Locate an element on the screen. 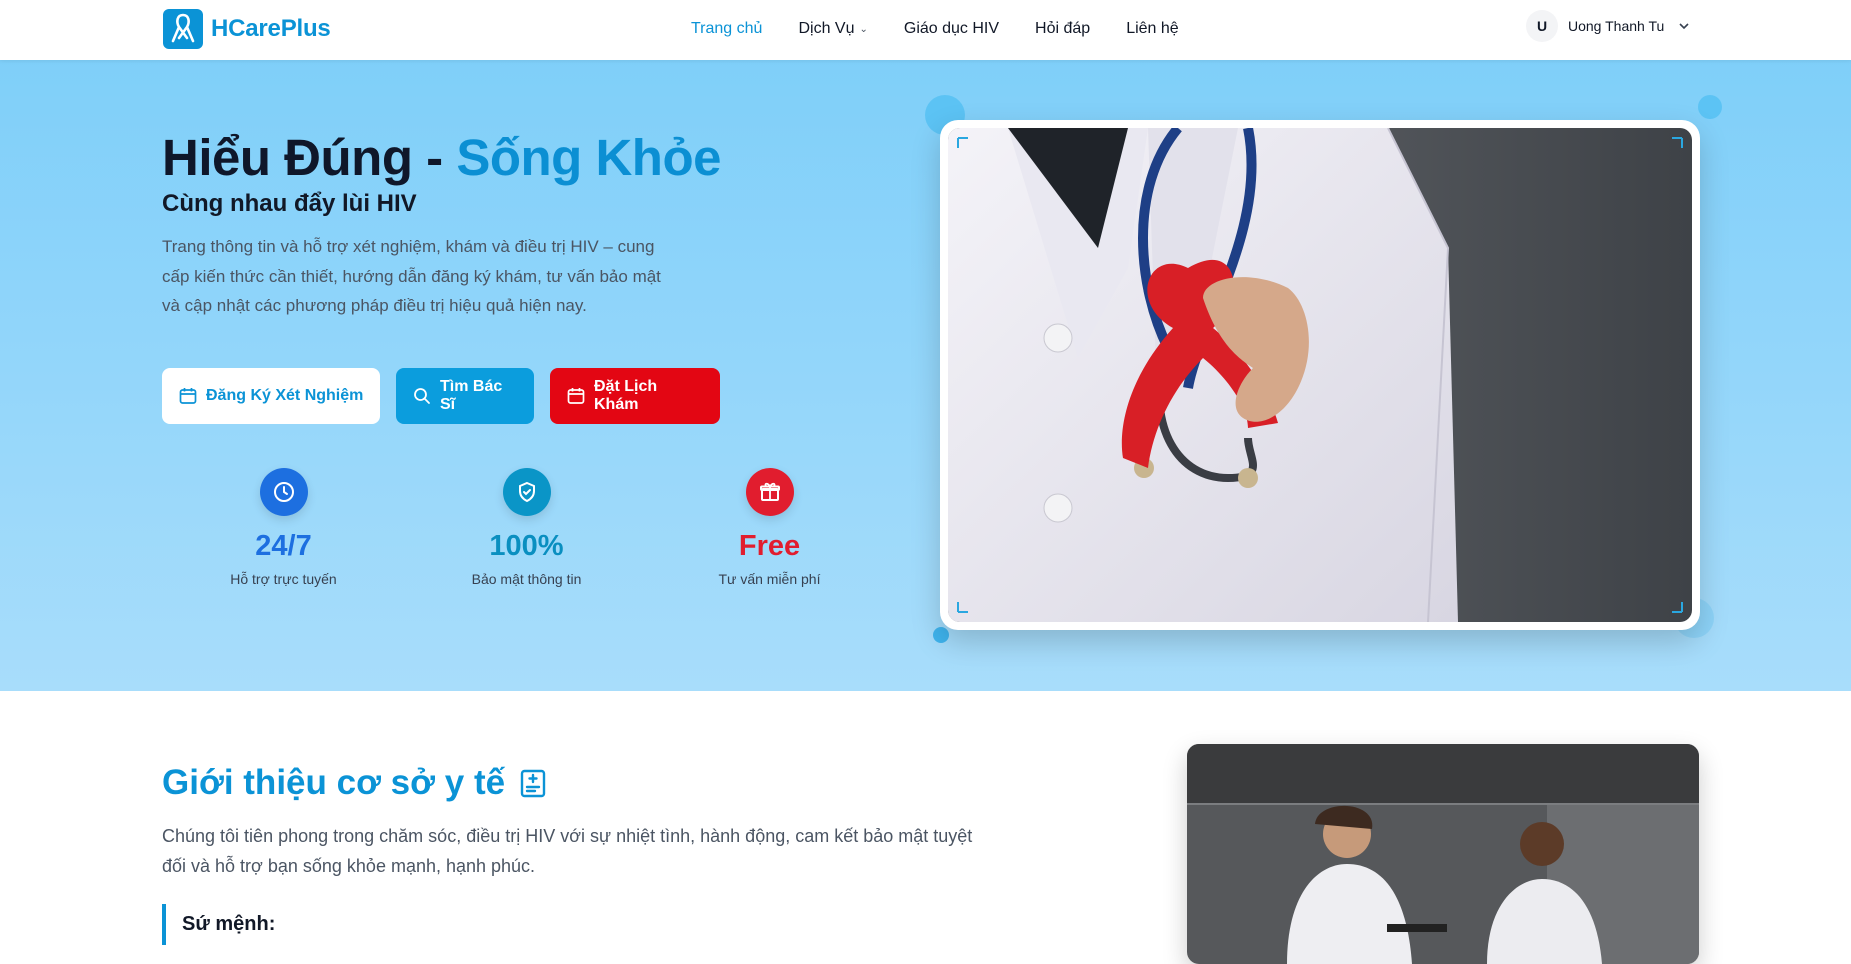 This screenshot has height=964, width=1851. about-title: Giới thiệu cơ sở y tế is located at coordinates (355, 783).